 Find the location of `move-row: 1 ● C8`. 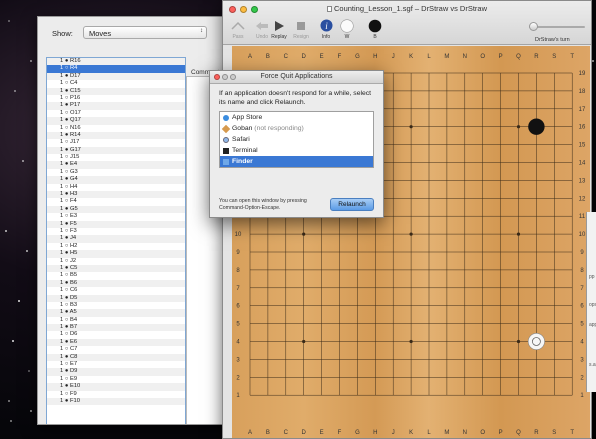

move-row: 1 ● C8 is located at coordinates (116, 357).